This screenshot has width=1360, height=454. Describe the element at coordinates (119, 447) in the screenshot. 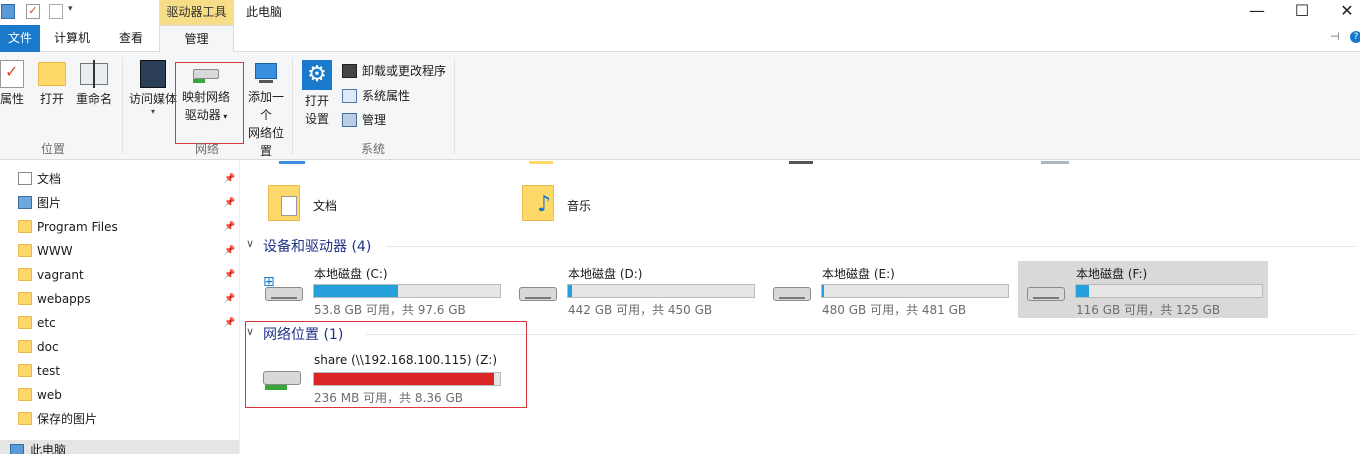

I see `nav-item-this-pc: 此电脑` at that location.